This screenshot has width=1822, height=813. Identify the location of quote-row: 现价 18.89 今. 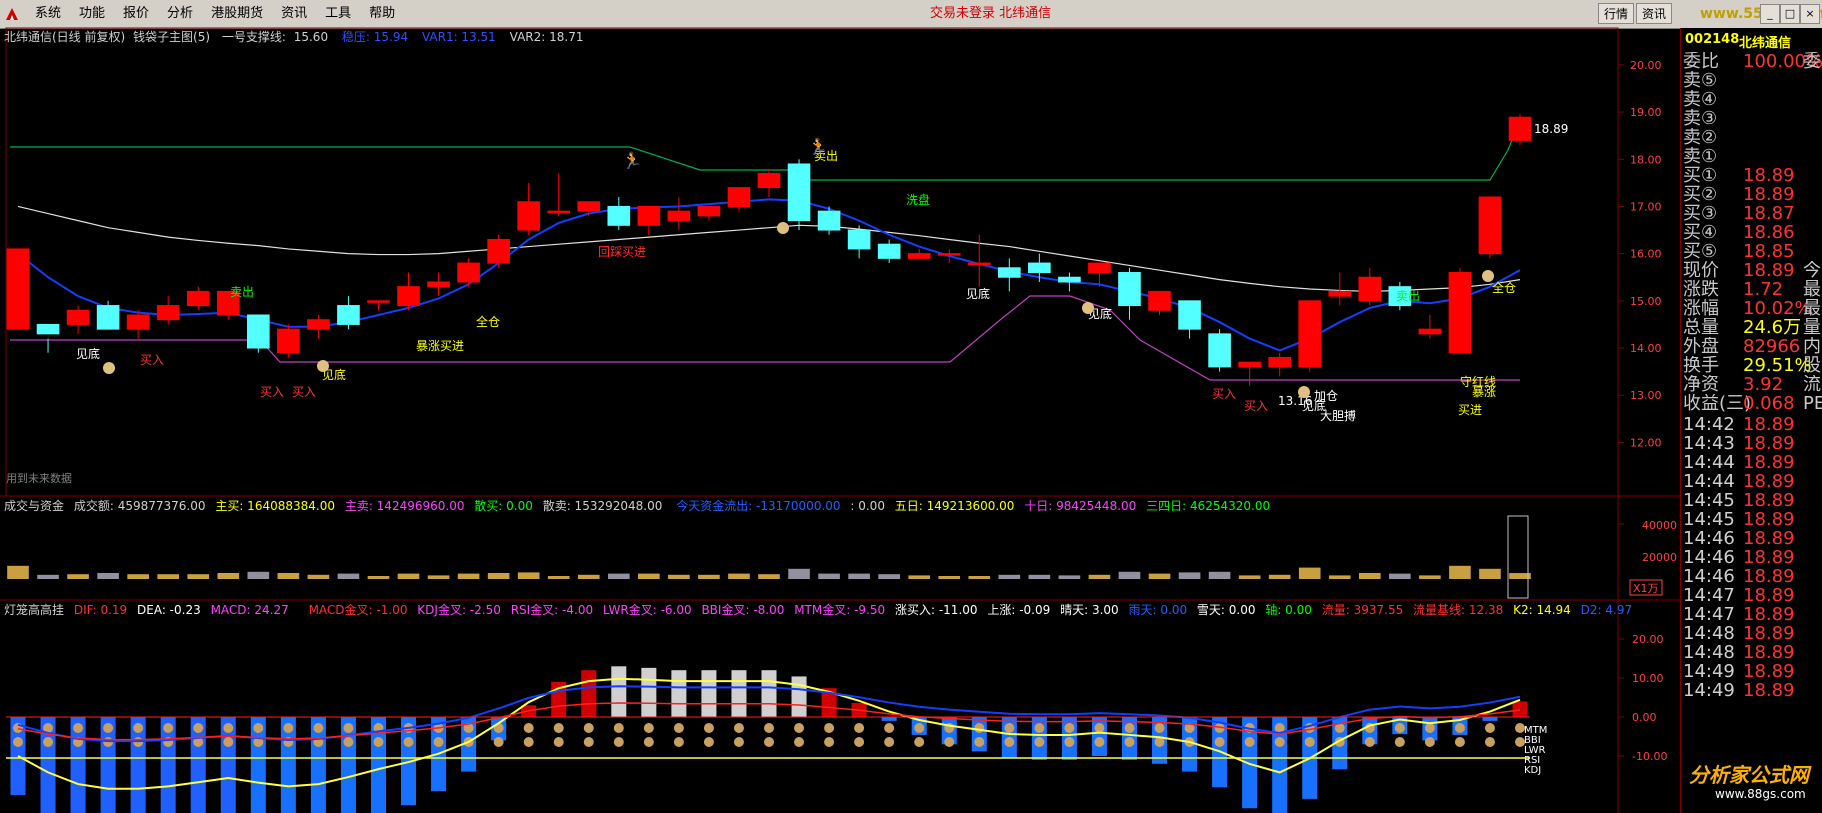
(1751, 270).